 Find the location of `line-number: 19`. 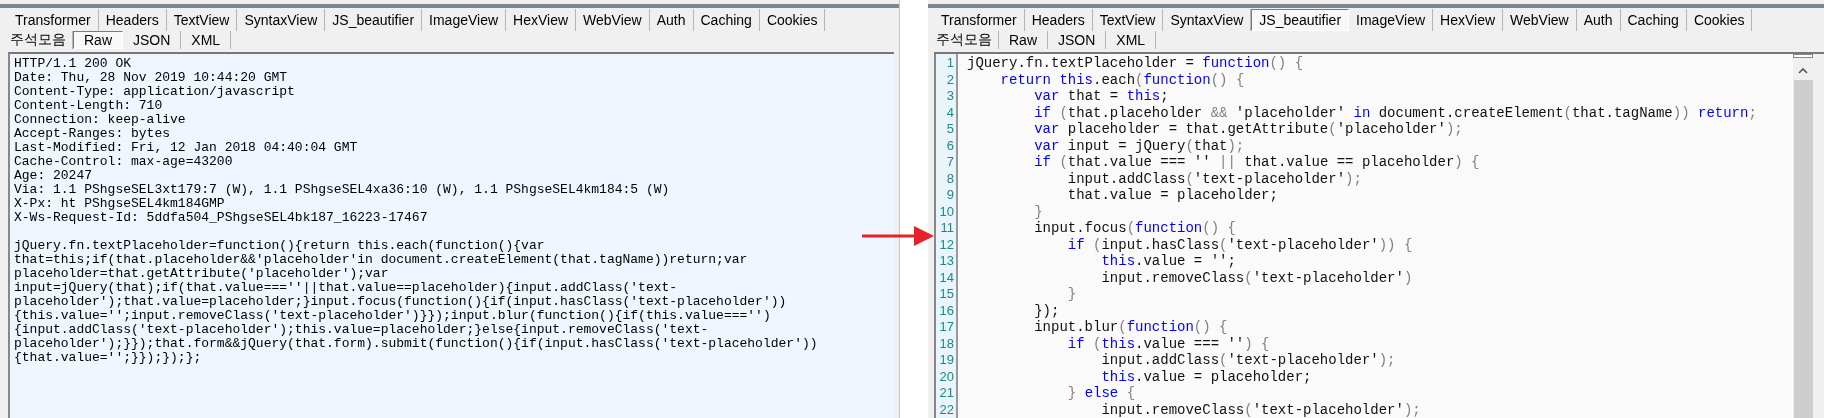

line-number: 19 is located at coordinates (946, 360).